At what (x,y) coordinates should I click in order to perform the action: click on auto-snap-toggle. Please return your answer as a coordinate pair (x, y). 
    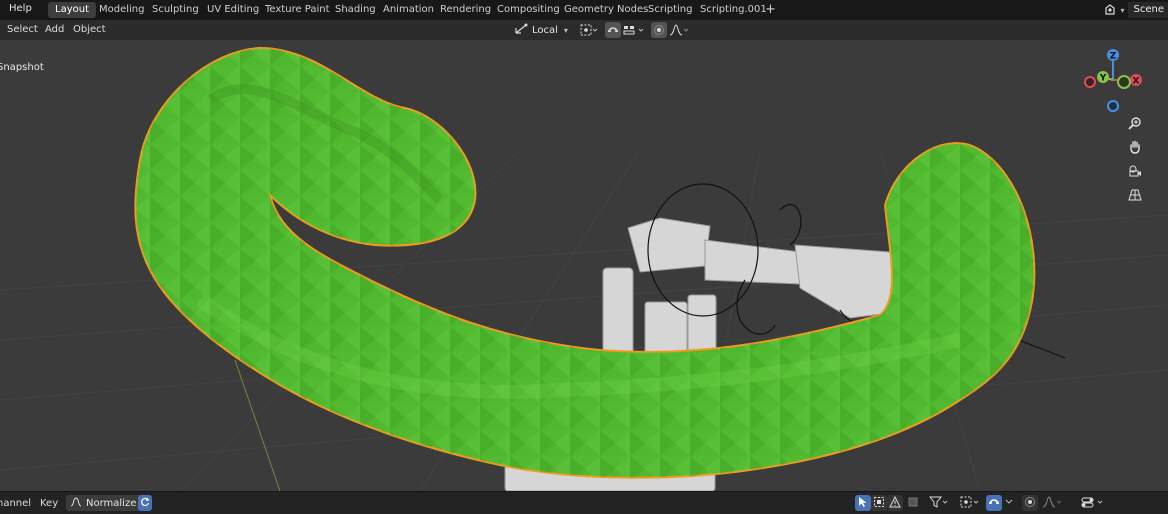
    Looking at the image, I should click on (994, 503).